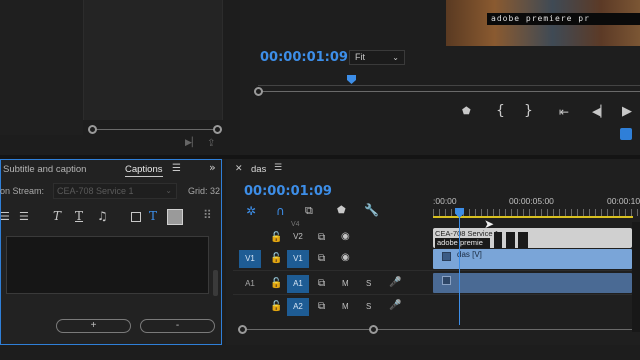  Describe the element at coordinates (211, 144) in the screenshot. I see `export-frame-icon: ⇪` at that location.